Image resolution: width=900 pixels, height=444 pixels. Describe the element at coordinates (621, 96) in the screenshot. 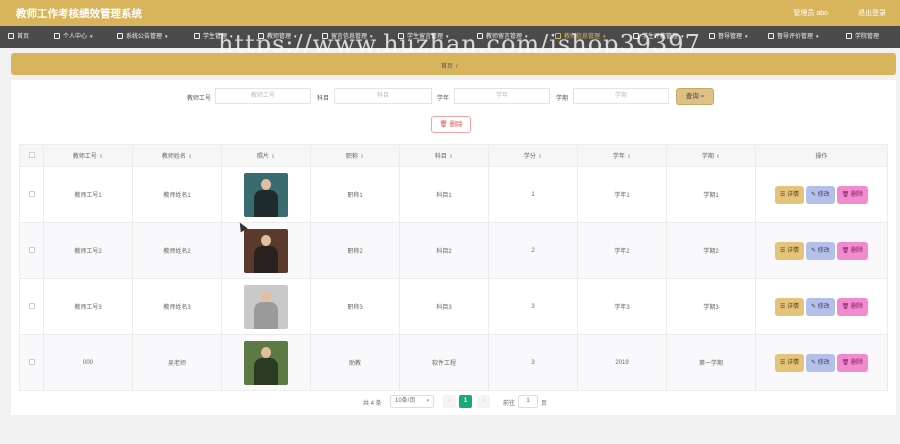

I see `term-input: 学期` at that location.